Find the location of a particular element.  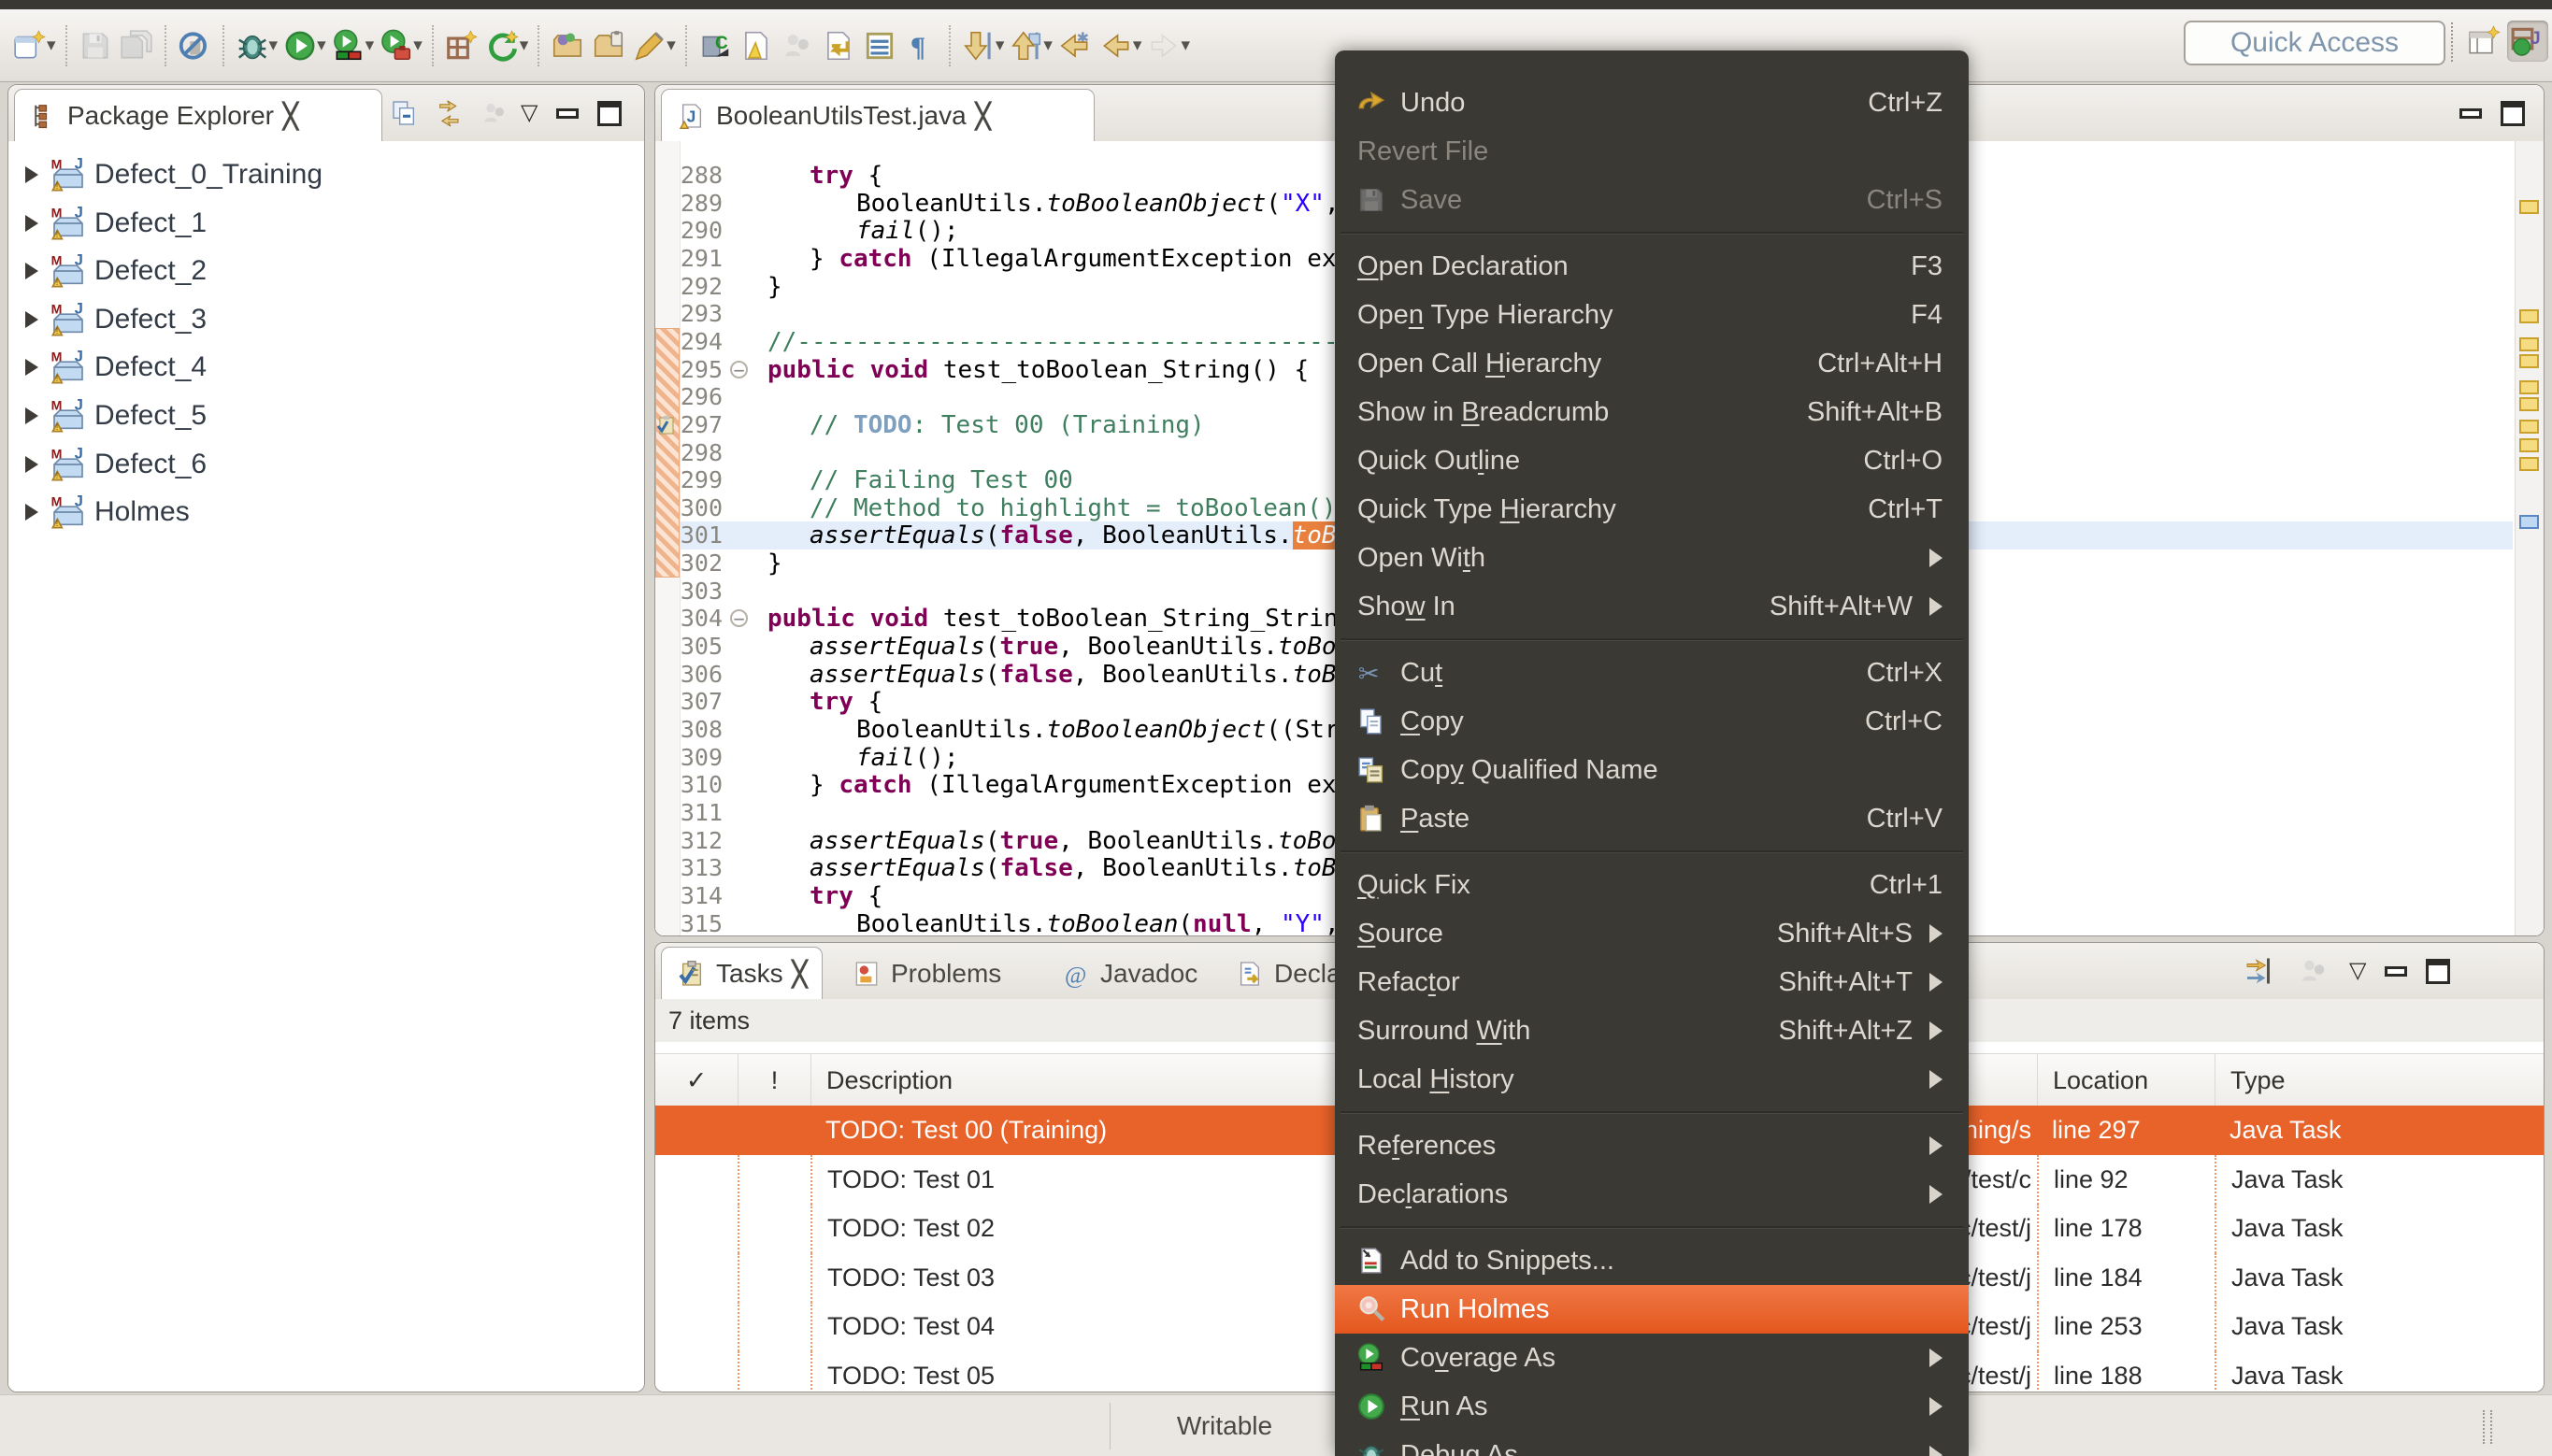

menu-item-quick-type-hierarchy: Quick Type Hierarchy Ctrl+T is located at coordinates (1652, 509).